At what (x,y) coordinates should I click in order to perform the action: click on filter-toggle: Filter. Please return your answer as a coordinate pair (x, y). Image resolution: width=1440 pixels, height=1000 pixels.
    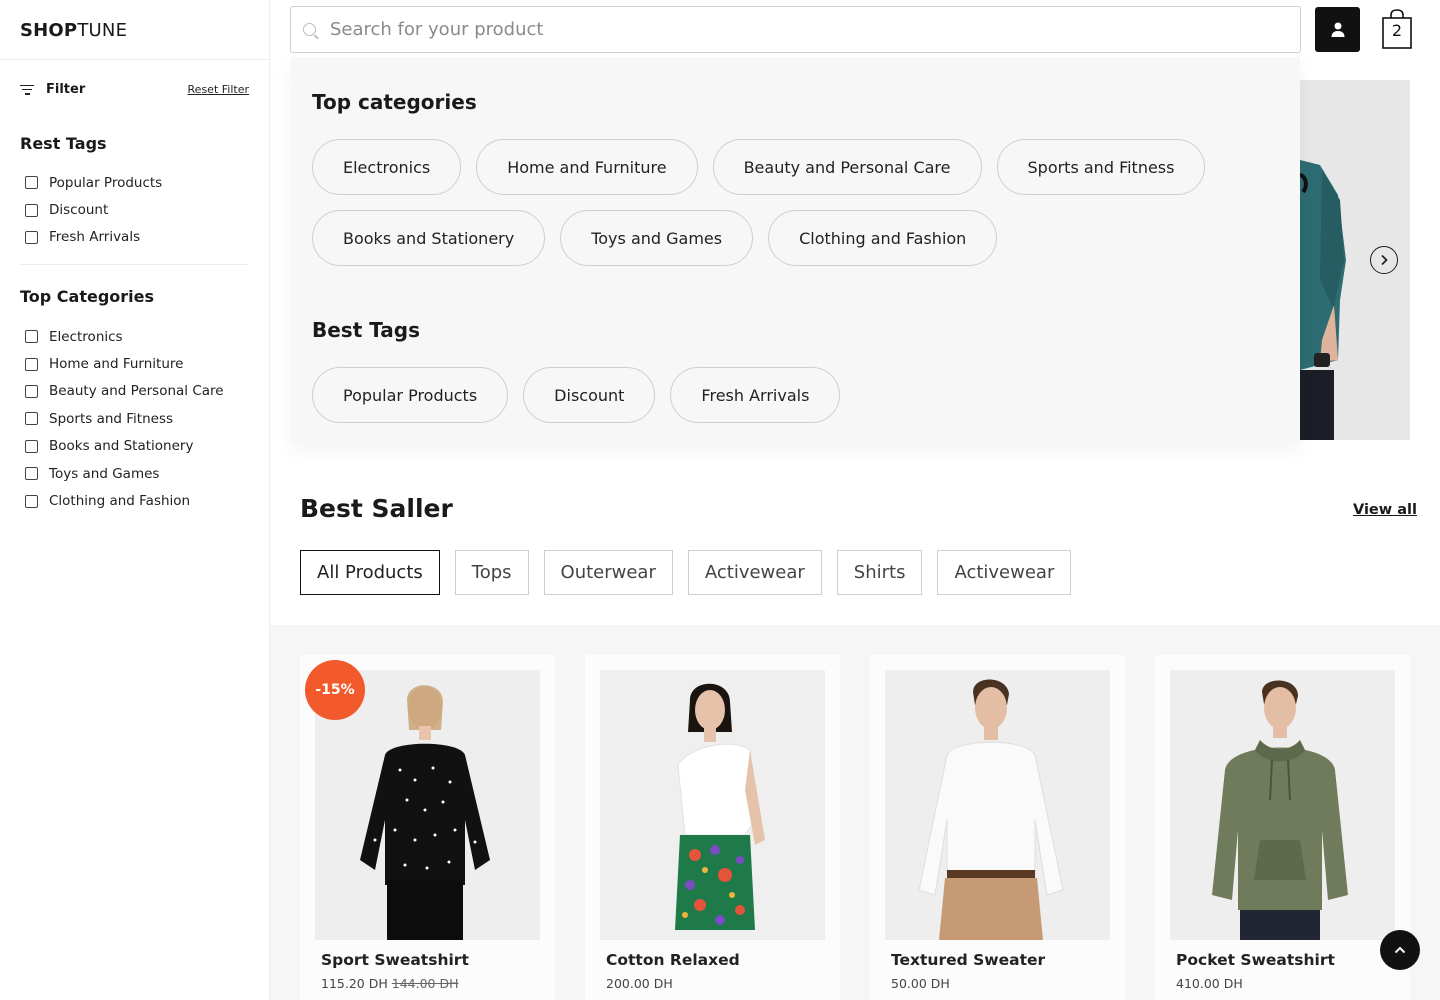
    Looking at the image, I should click on (52, 89).